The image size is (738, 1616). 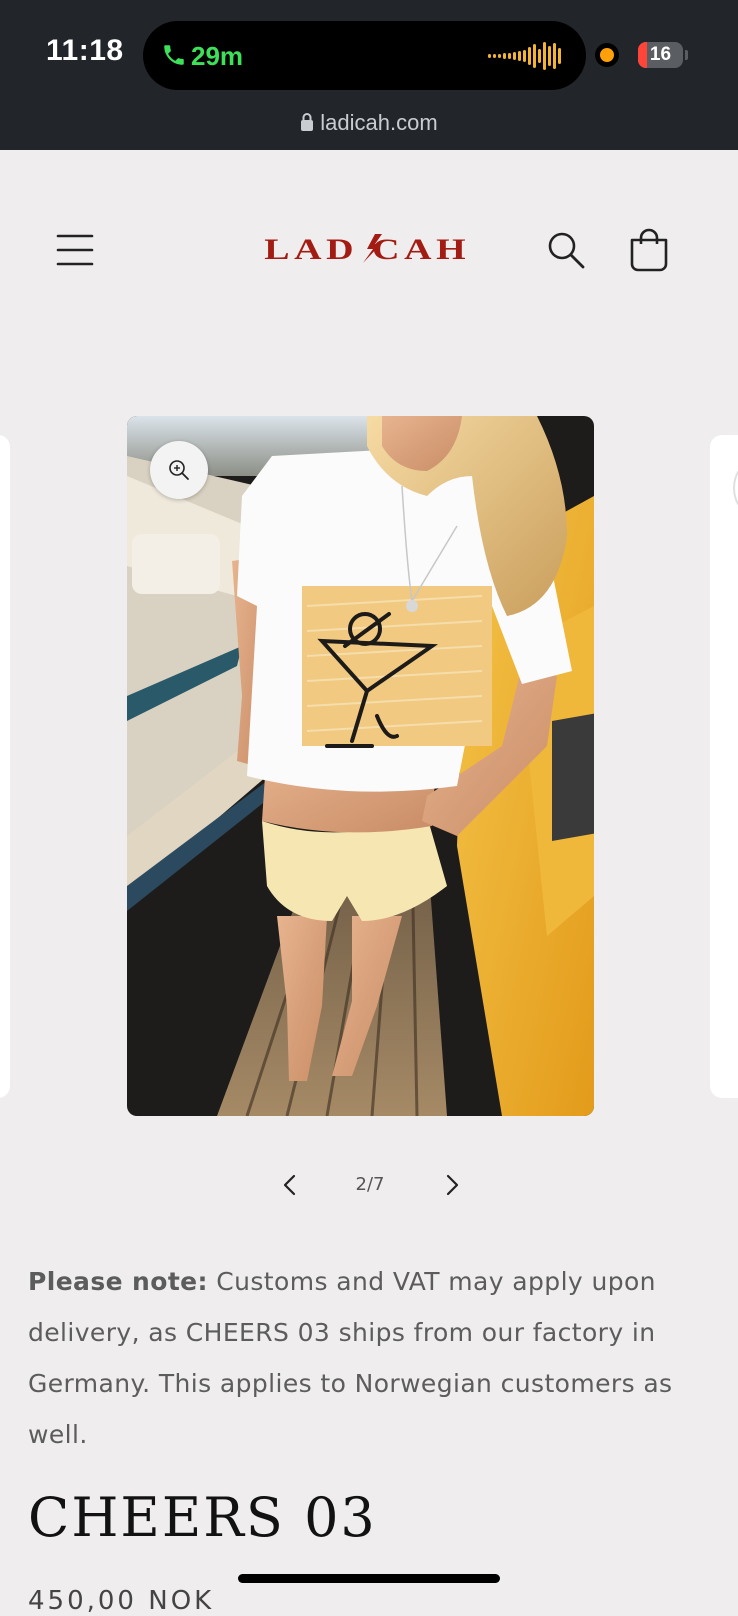 What do you see at coordinates (364, 55) in the screenshot?
I see `dynamic-island-call: 29m` at bounding box center [364, 55].